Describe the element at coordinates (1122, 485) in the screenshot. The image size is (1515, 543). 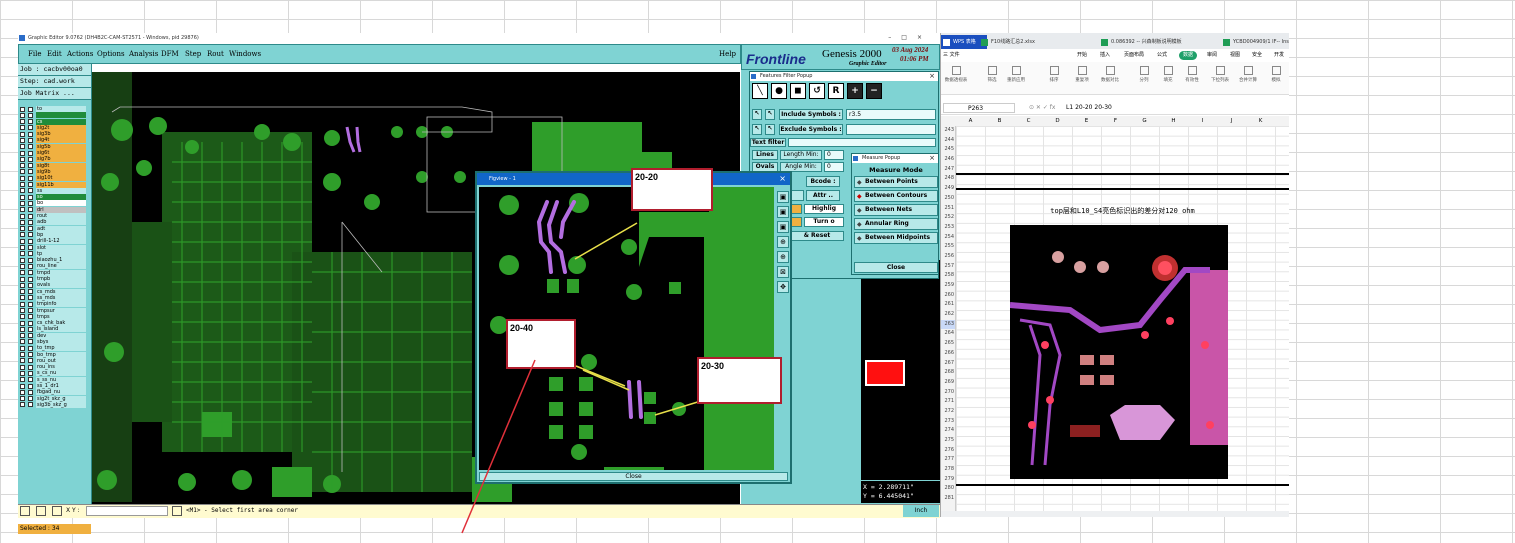
I see `thick-border-bottom` at that location.